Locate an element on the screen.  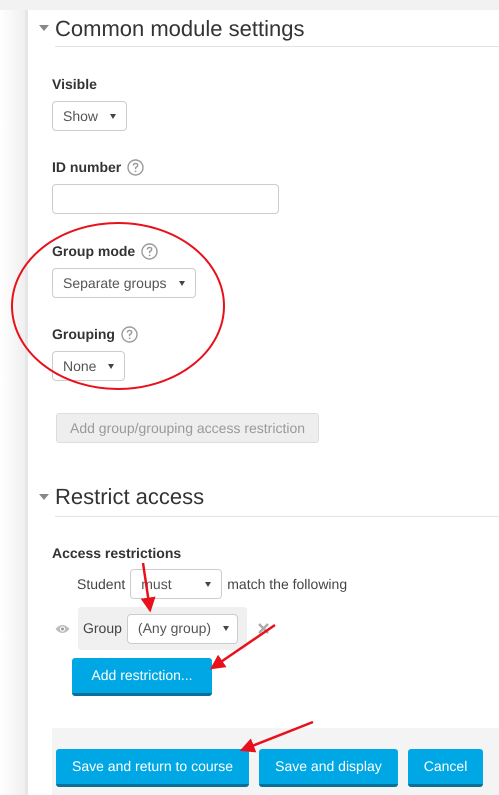
delete-icon is located at coordinates (263, 628).